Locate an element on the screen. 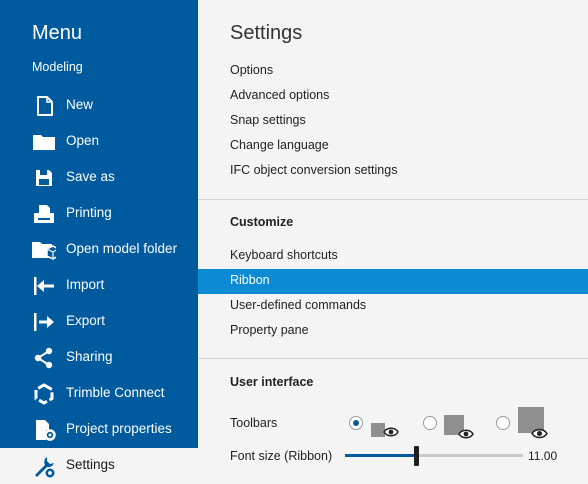 The image size is (588, 484). link-label: Ribbon is located at coordinates (250, 280).